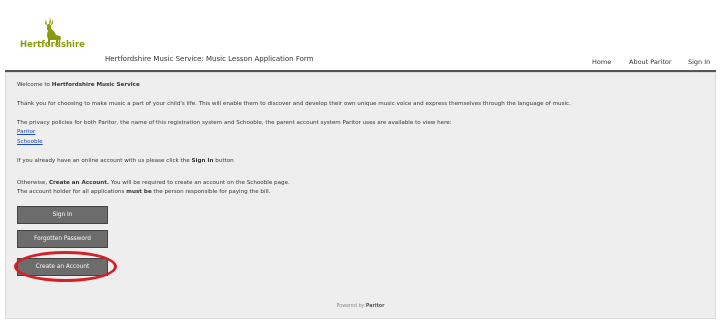 This screenshot has width=721, height=321. Describe the element at coordinates (360, 306) in the screenshot. I see `footer: Powered by Paritor` at that location.